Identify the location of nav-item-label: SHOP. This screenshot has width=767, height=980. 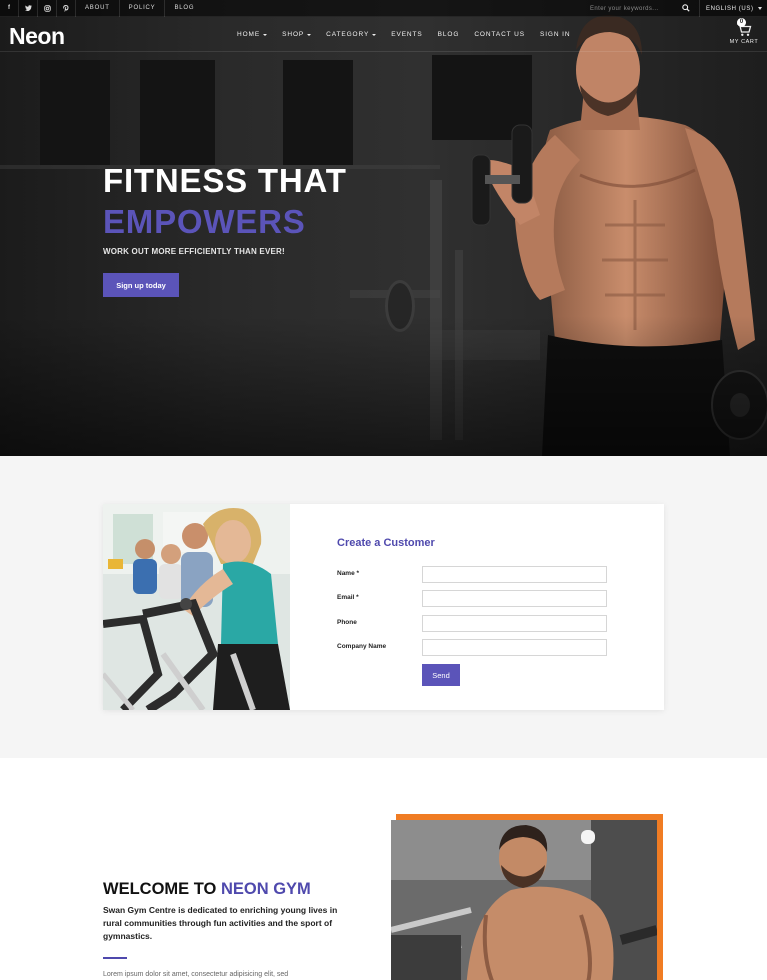
(293, 34).